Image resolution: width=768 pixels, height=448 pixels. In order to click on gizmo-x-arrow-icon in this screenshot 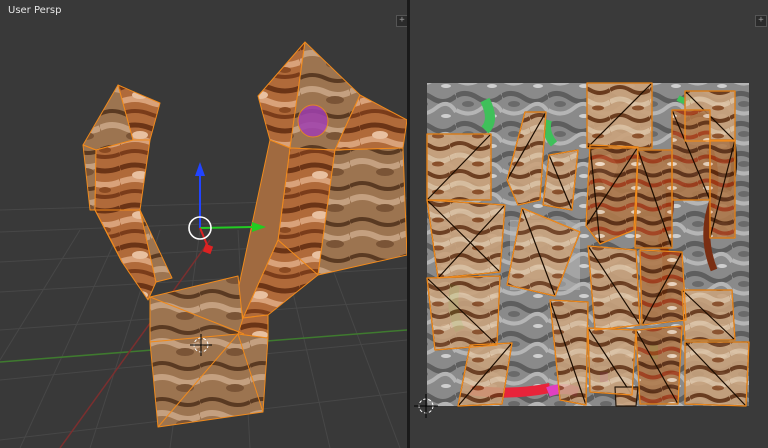, I will do `click(208, 249)`.